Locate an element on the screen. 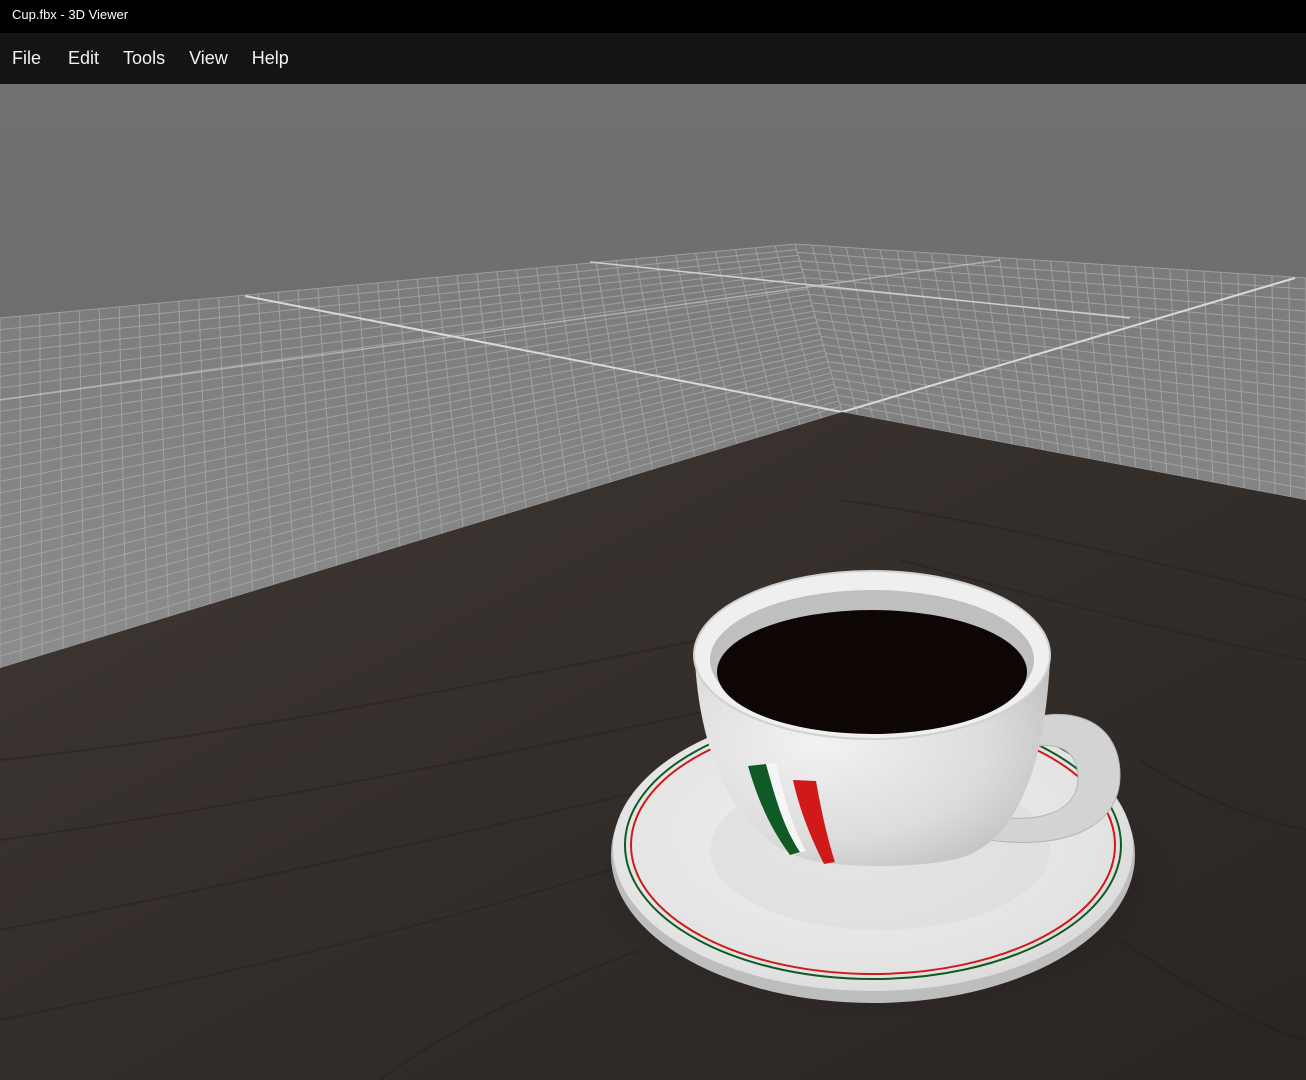 The image size is (1306, 1080). menu-tools: Tools is located at coordinates (144, 58).